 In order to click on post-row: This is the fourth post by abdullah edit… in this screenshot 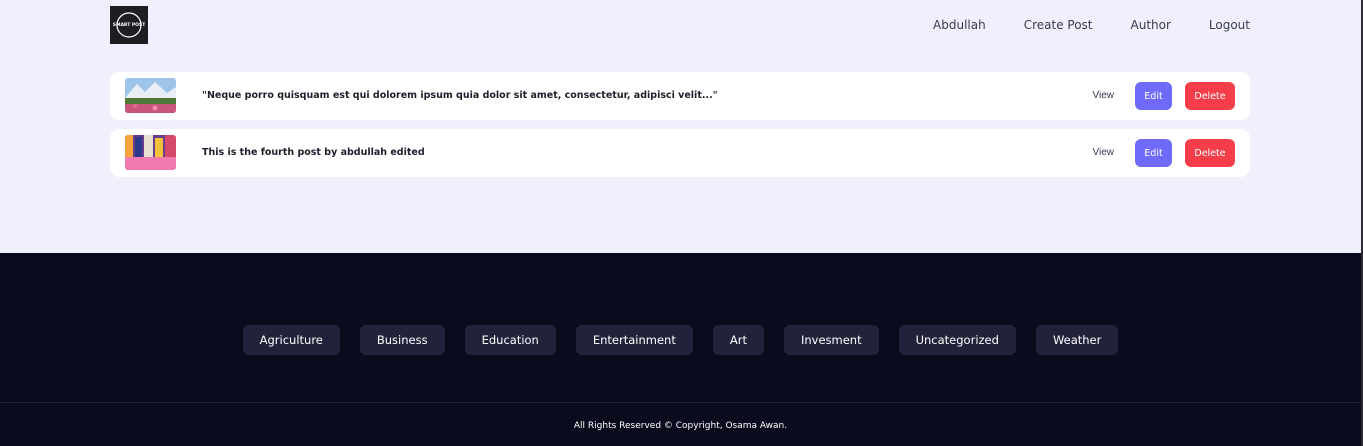, I will do `click(680, 153)`.